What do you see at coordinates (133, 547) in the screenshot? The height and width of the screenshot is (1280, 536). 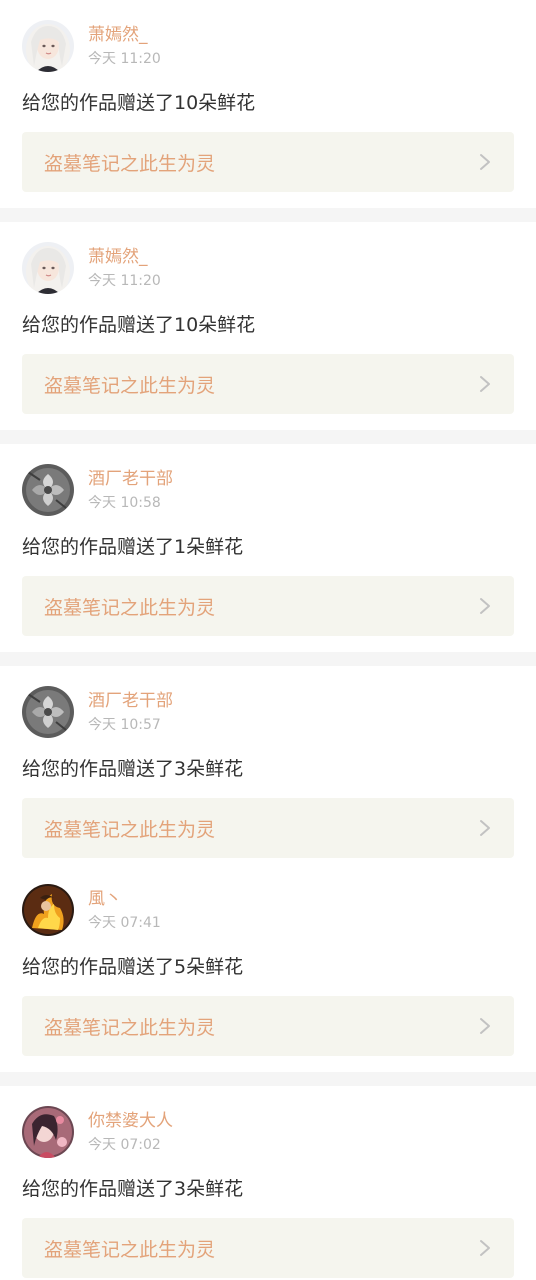 I see `gift-message: 给您的作品赠送了1朵鲜花` at bounding box center [133, 547].